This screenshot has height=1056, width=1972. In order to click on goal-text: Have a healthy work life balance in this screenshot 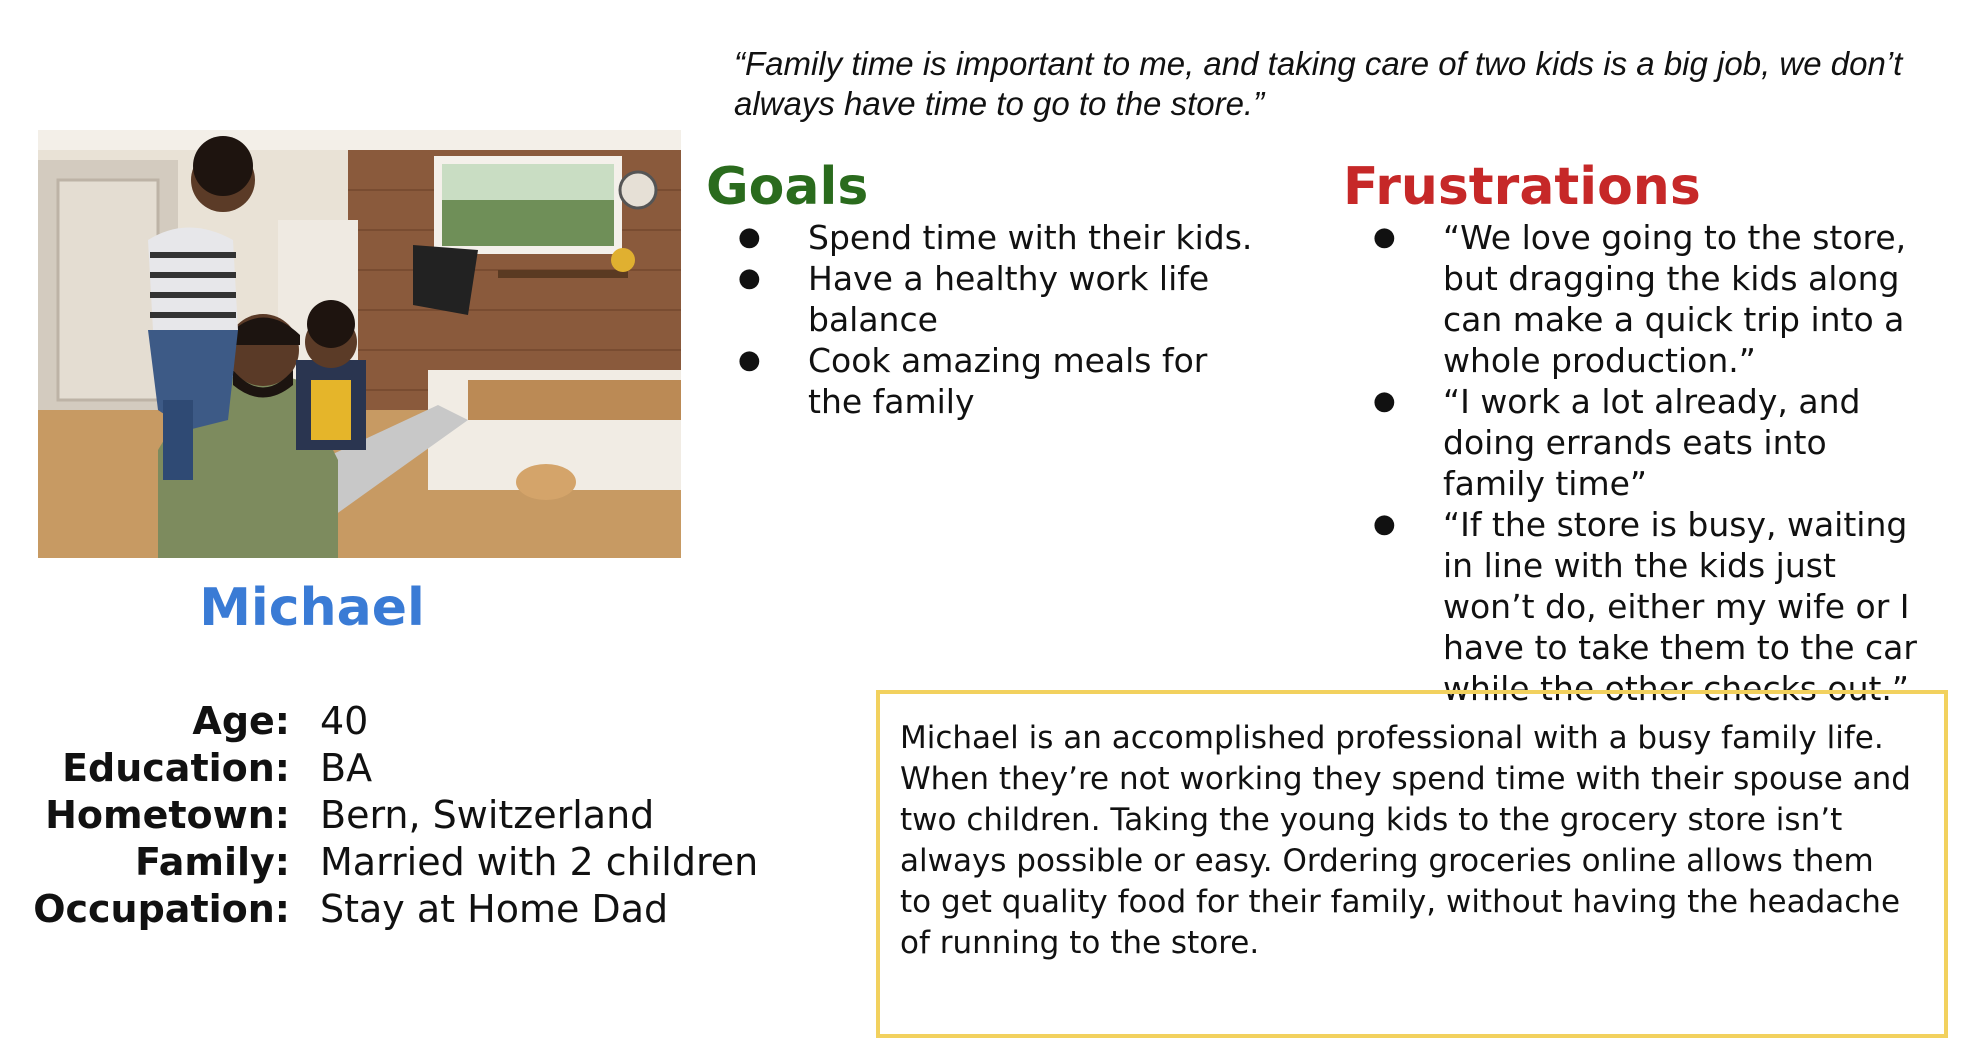, I will do `click(1009, 299)`.